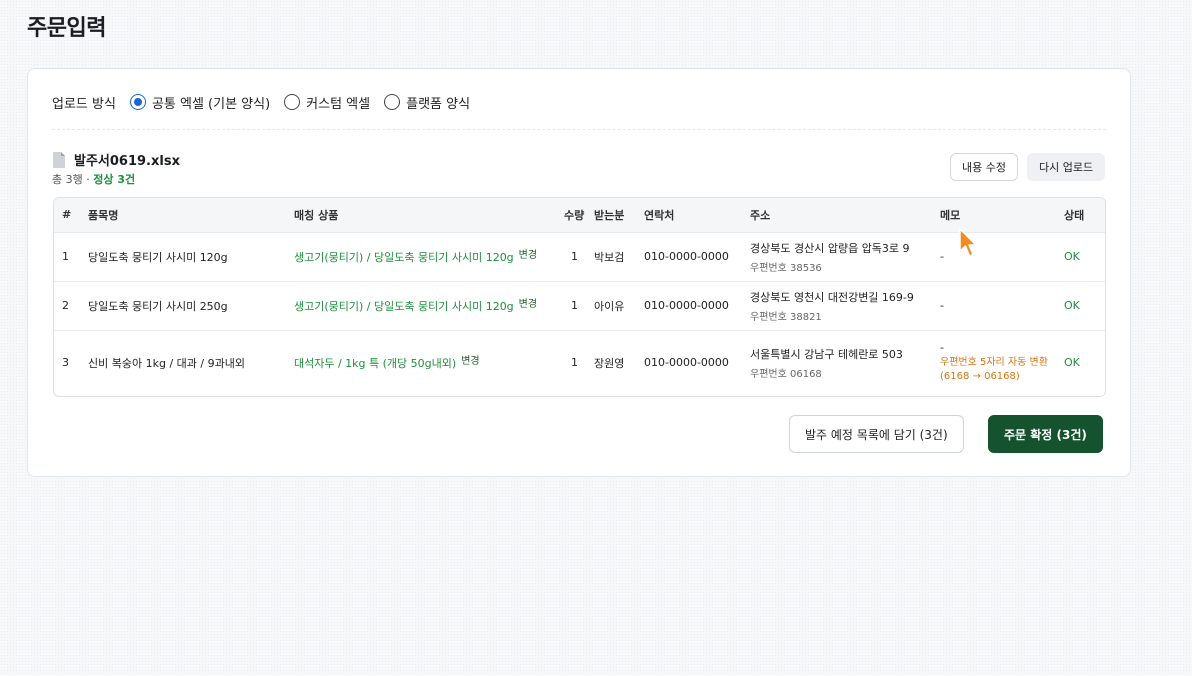 This screenshot has width=1192, height=676. What do you see at coordinates (127, 161) in the screenshot?
I see `file-name: 발주서0619.xlsx` at bounding box center [127, 161].